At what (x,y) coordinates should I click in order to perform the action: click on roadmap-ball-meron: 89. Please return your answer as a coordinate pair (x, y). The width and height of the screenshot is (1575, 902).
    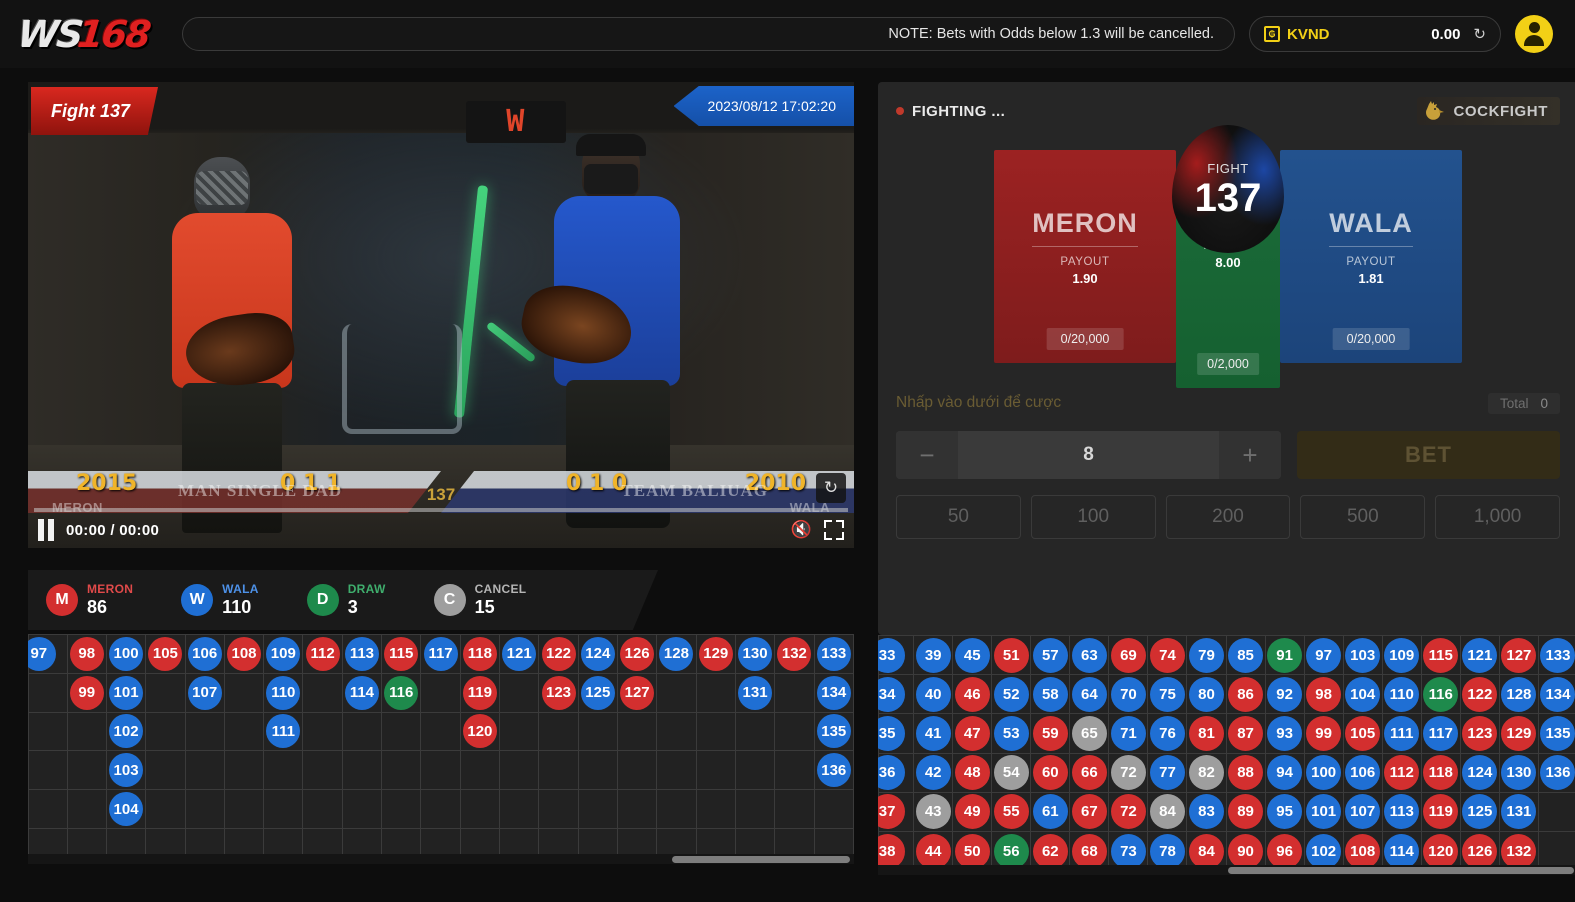
    Looking at the image, I should click on (1246, 812).